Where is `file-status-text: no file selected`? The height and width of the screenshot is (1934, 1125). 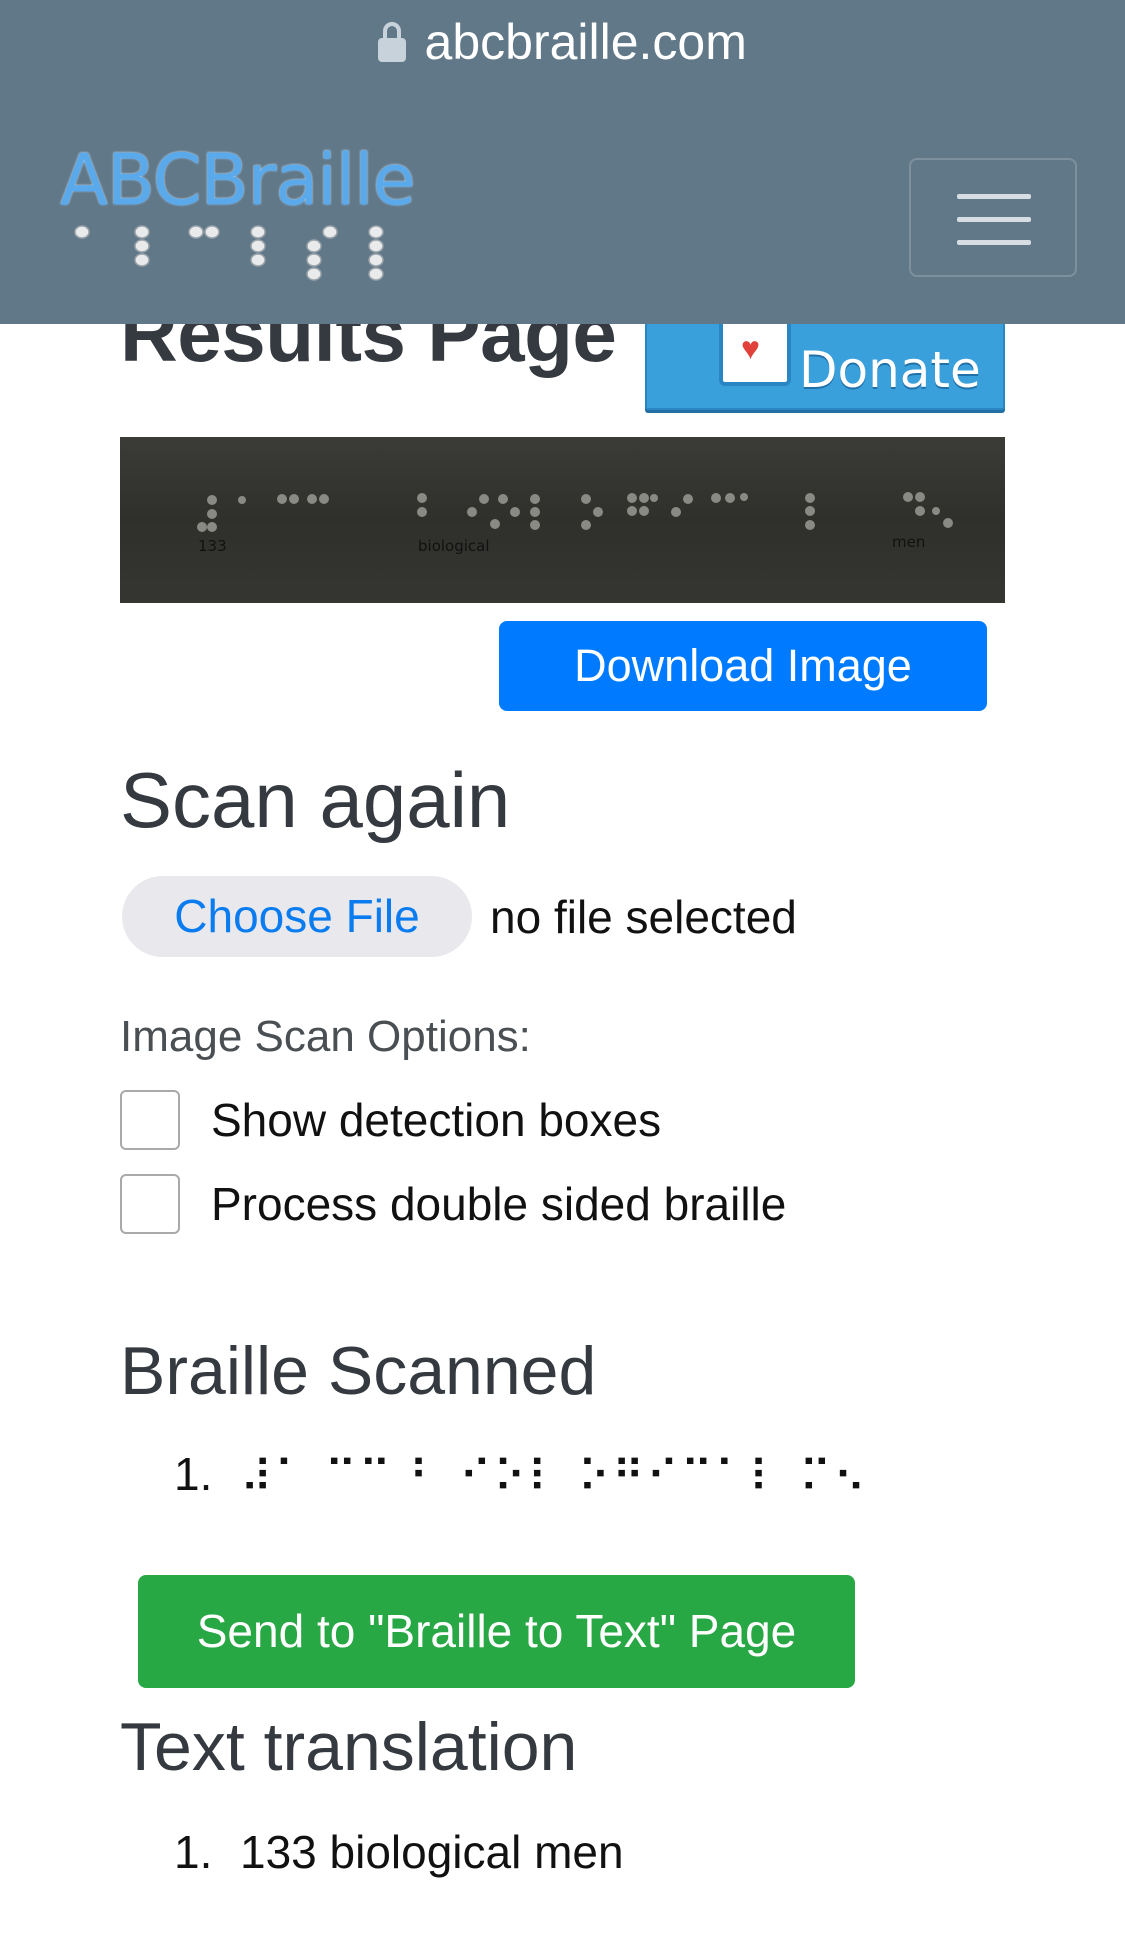
file-status-text: no file selected is located at coordinates (643, 917).